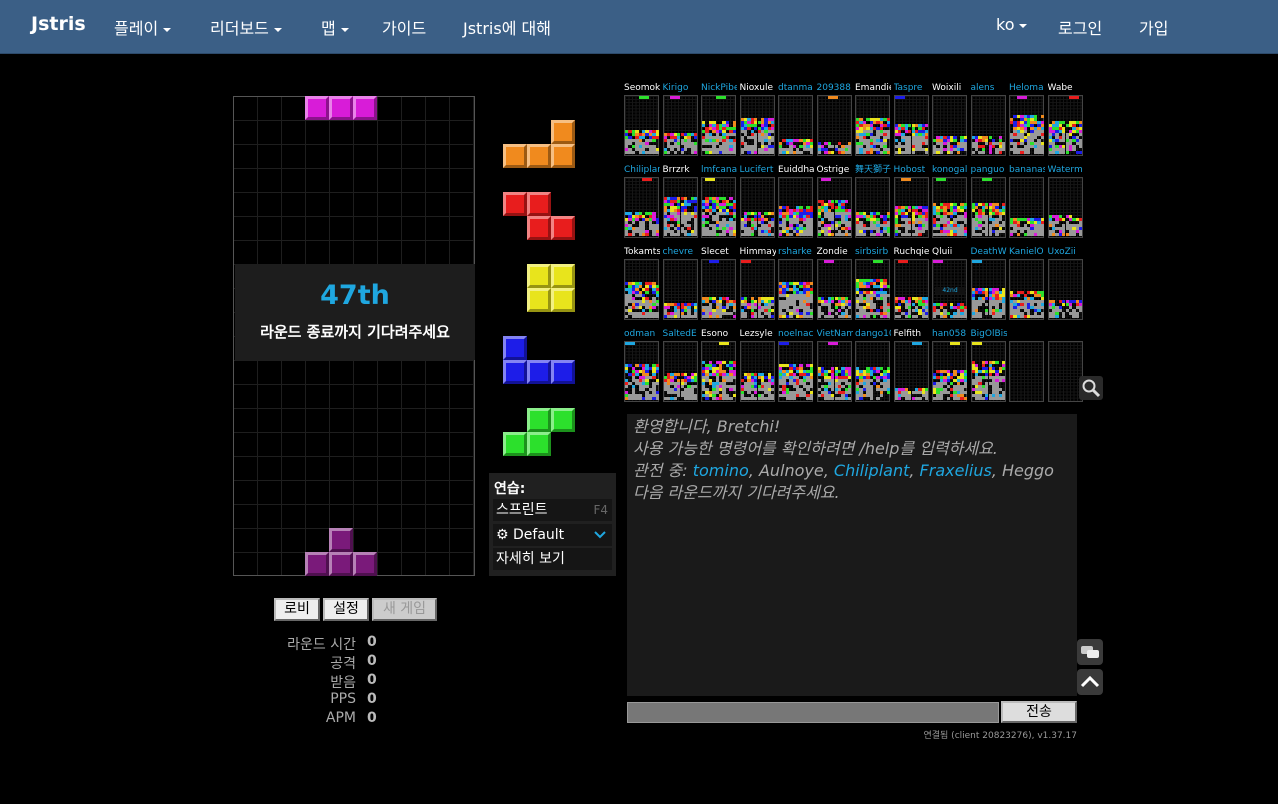 The height and width of the screenshot is (804, 1278). I want to click on opponent-board: Euiddha, so click(796, 202).